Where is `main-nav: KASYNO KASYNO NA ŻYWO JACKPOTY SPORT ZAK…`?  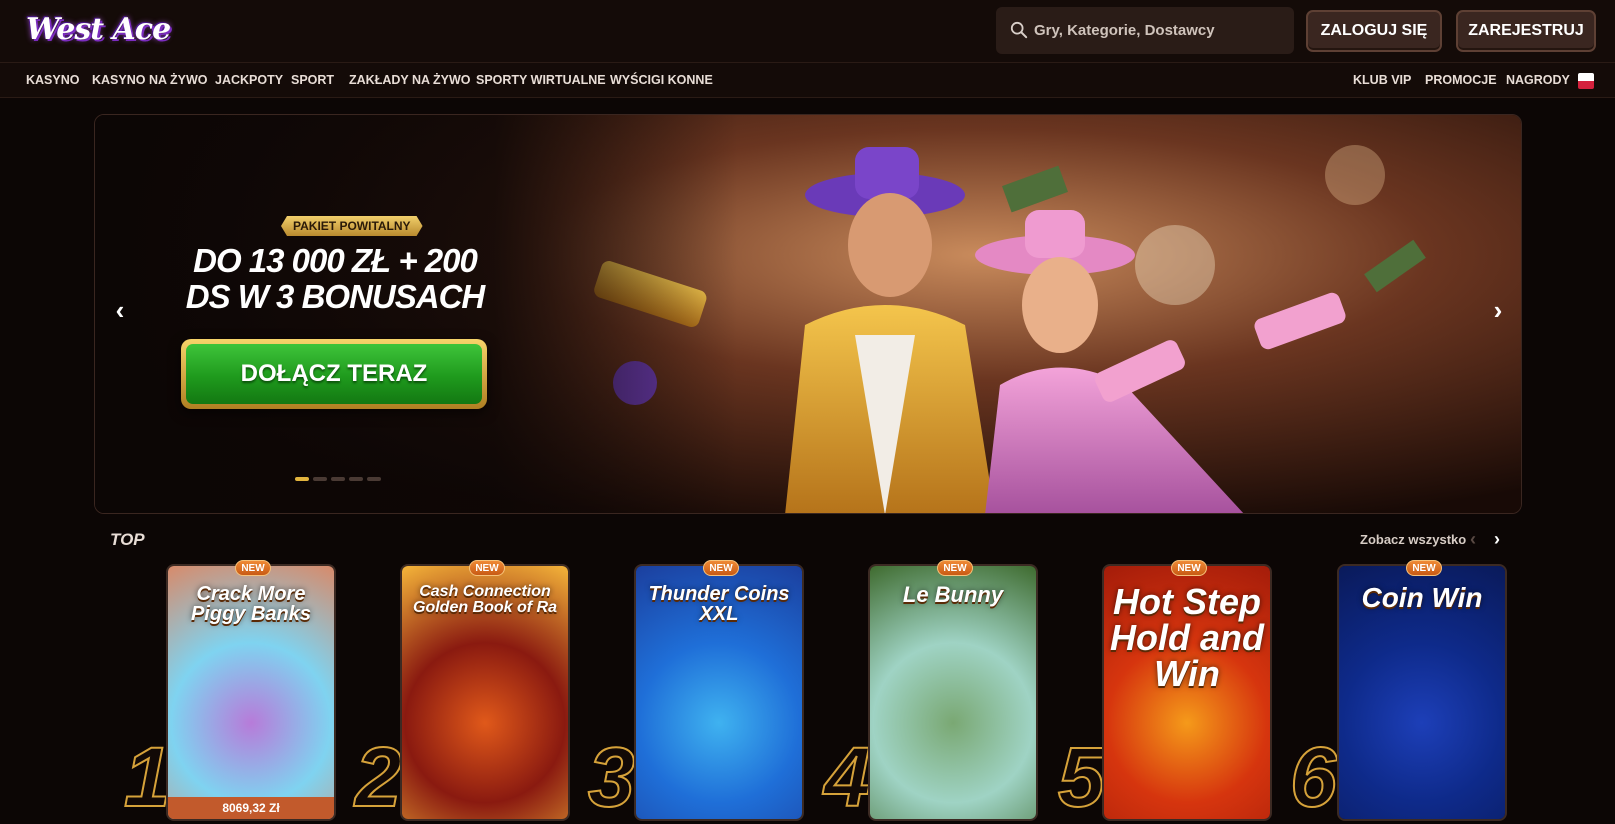
main-nav: KASYNO KASYNO NA ŻYWO JACKPOTY SPORT ZAK… is located at coordinates (807, 80).